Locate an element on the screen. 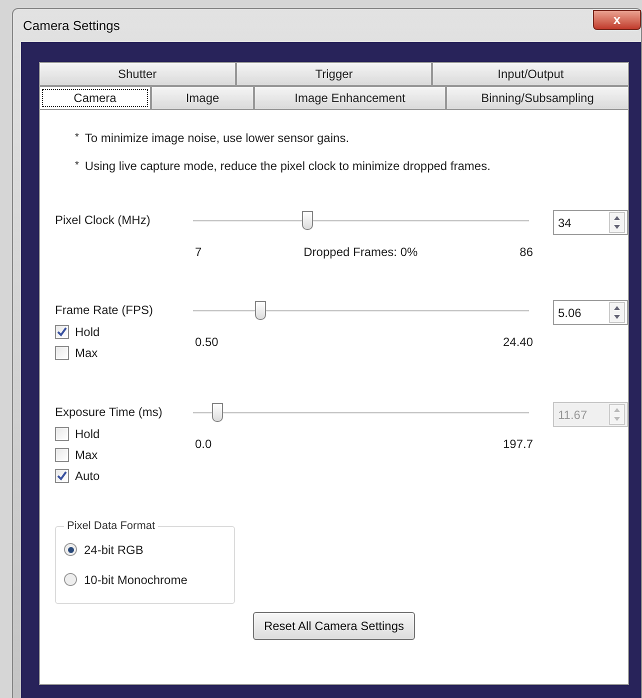  slider-minimum: 0.50 is located at coordinates (206, 342).